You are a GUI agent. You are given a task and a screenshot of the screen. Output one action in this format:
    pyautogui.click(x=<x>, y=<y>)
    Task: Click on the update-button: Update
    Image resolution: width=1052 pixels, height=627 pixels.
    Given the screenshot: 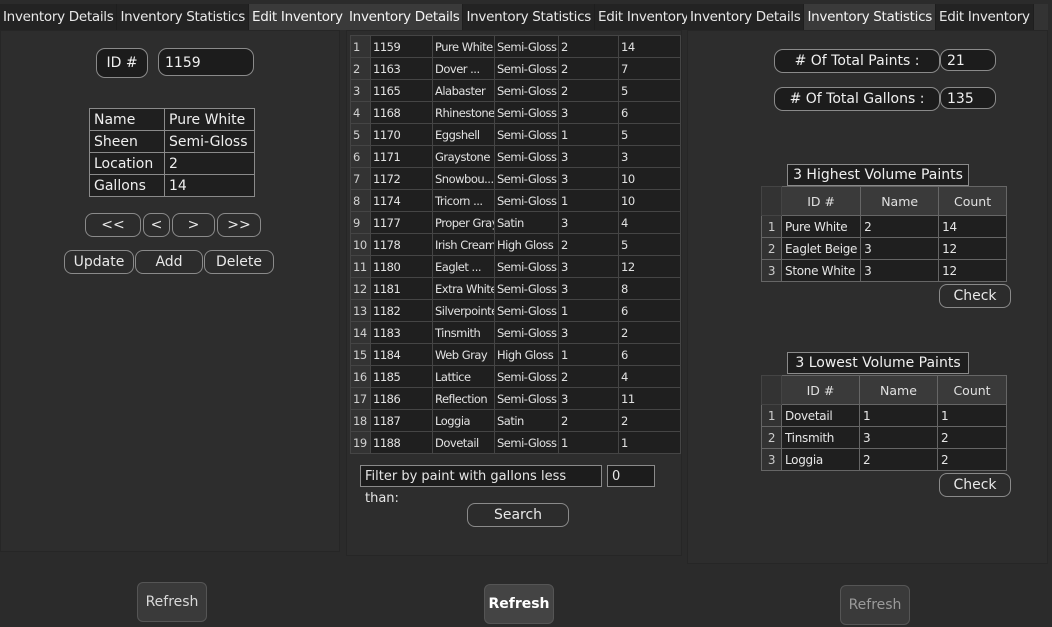 What is the action you would take?
    pyautogui.click(x=99, y=262)
    